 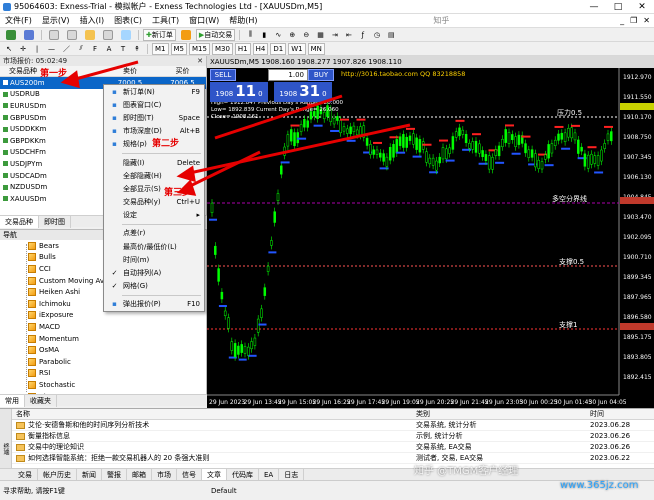 What do you see at coordinates (178, 48) in the screenshot?
I see `timeframe-m5: M5` at bounding box center [178, 48].